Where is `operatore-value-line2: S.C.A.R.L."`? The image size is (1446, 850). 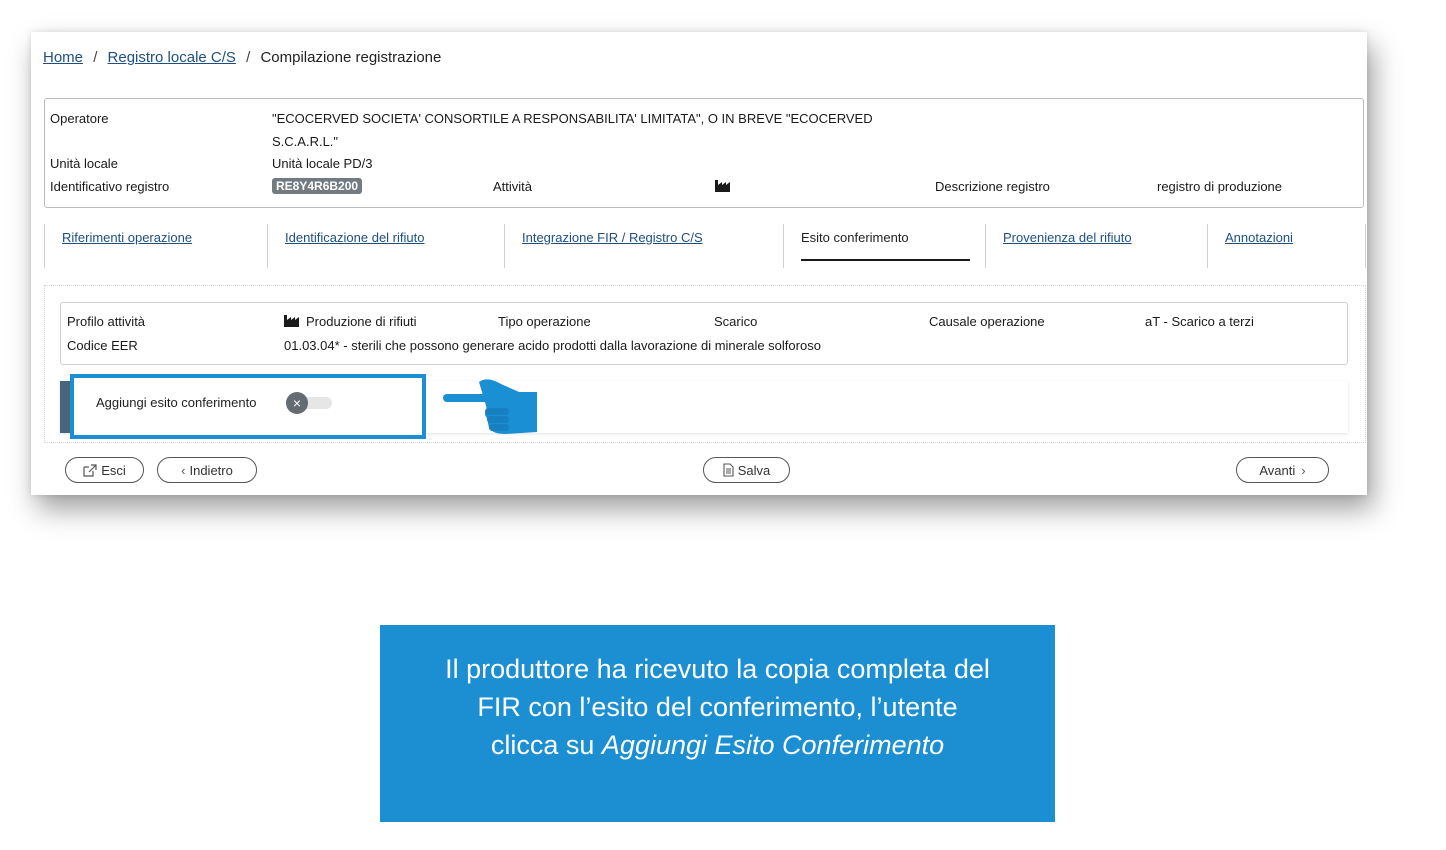 operatore-value-line2: S.C.A.R.L." is located at coordinates (305, 141).